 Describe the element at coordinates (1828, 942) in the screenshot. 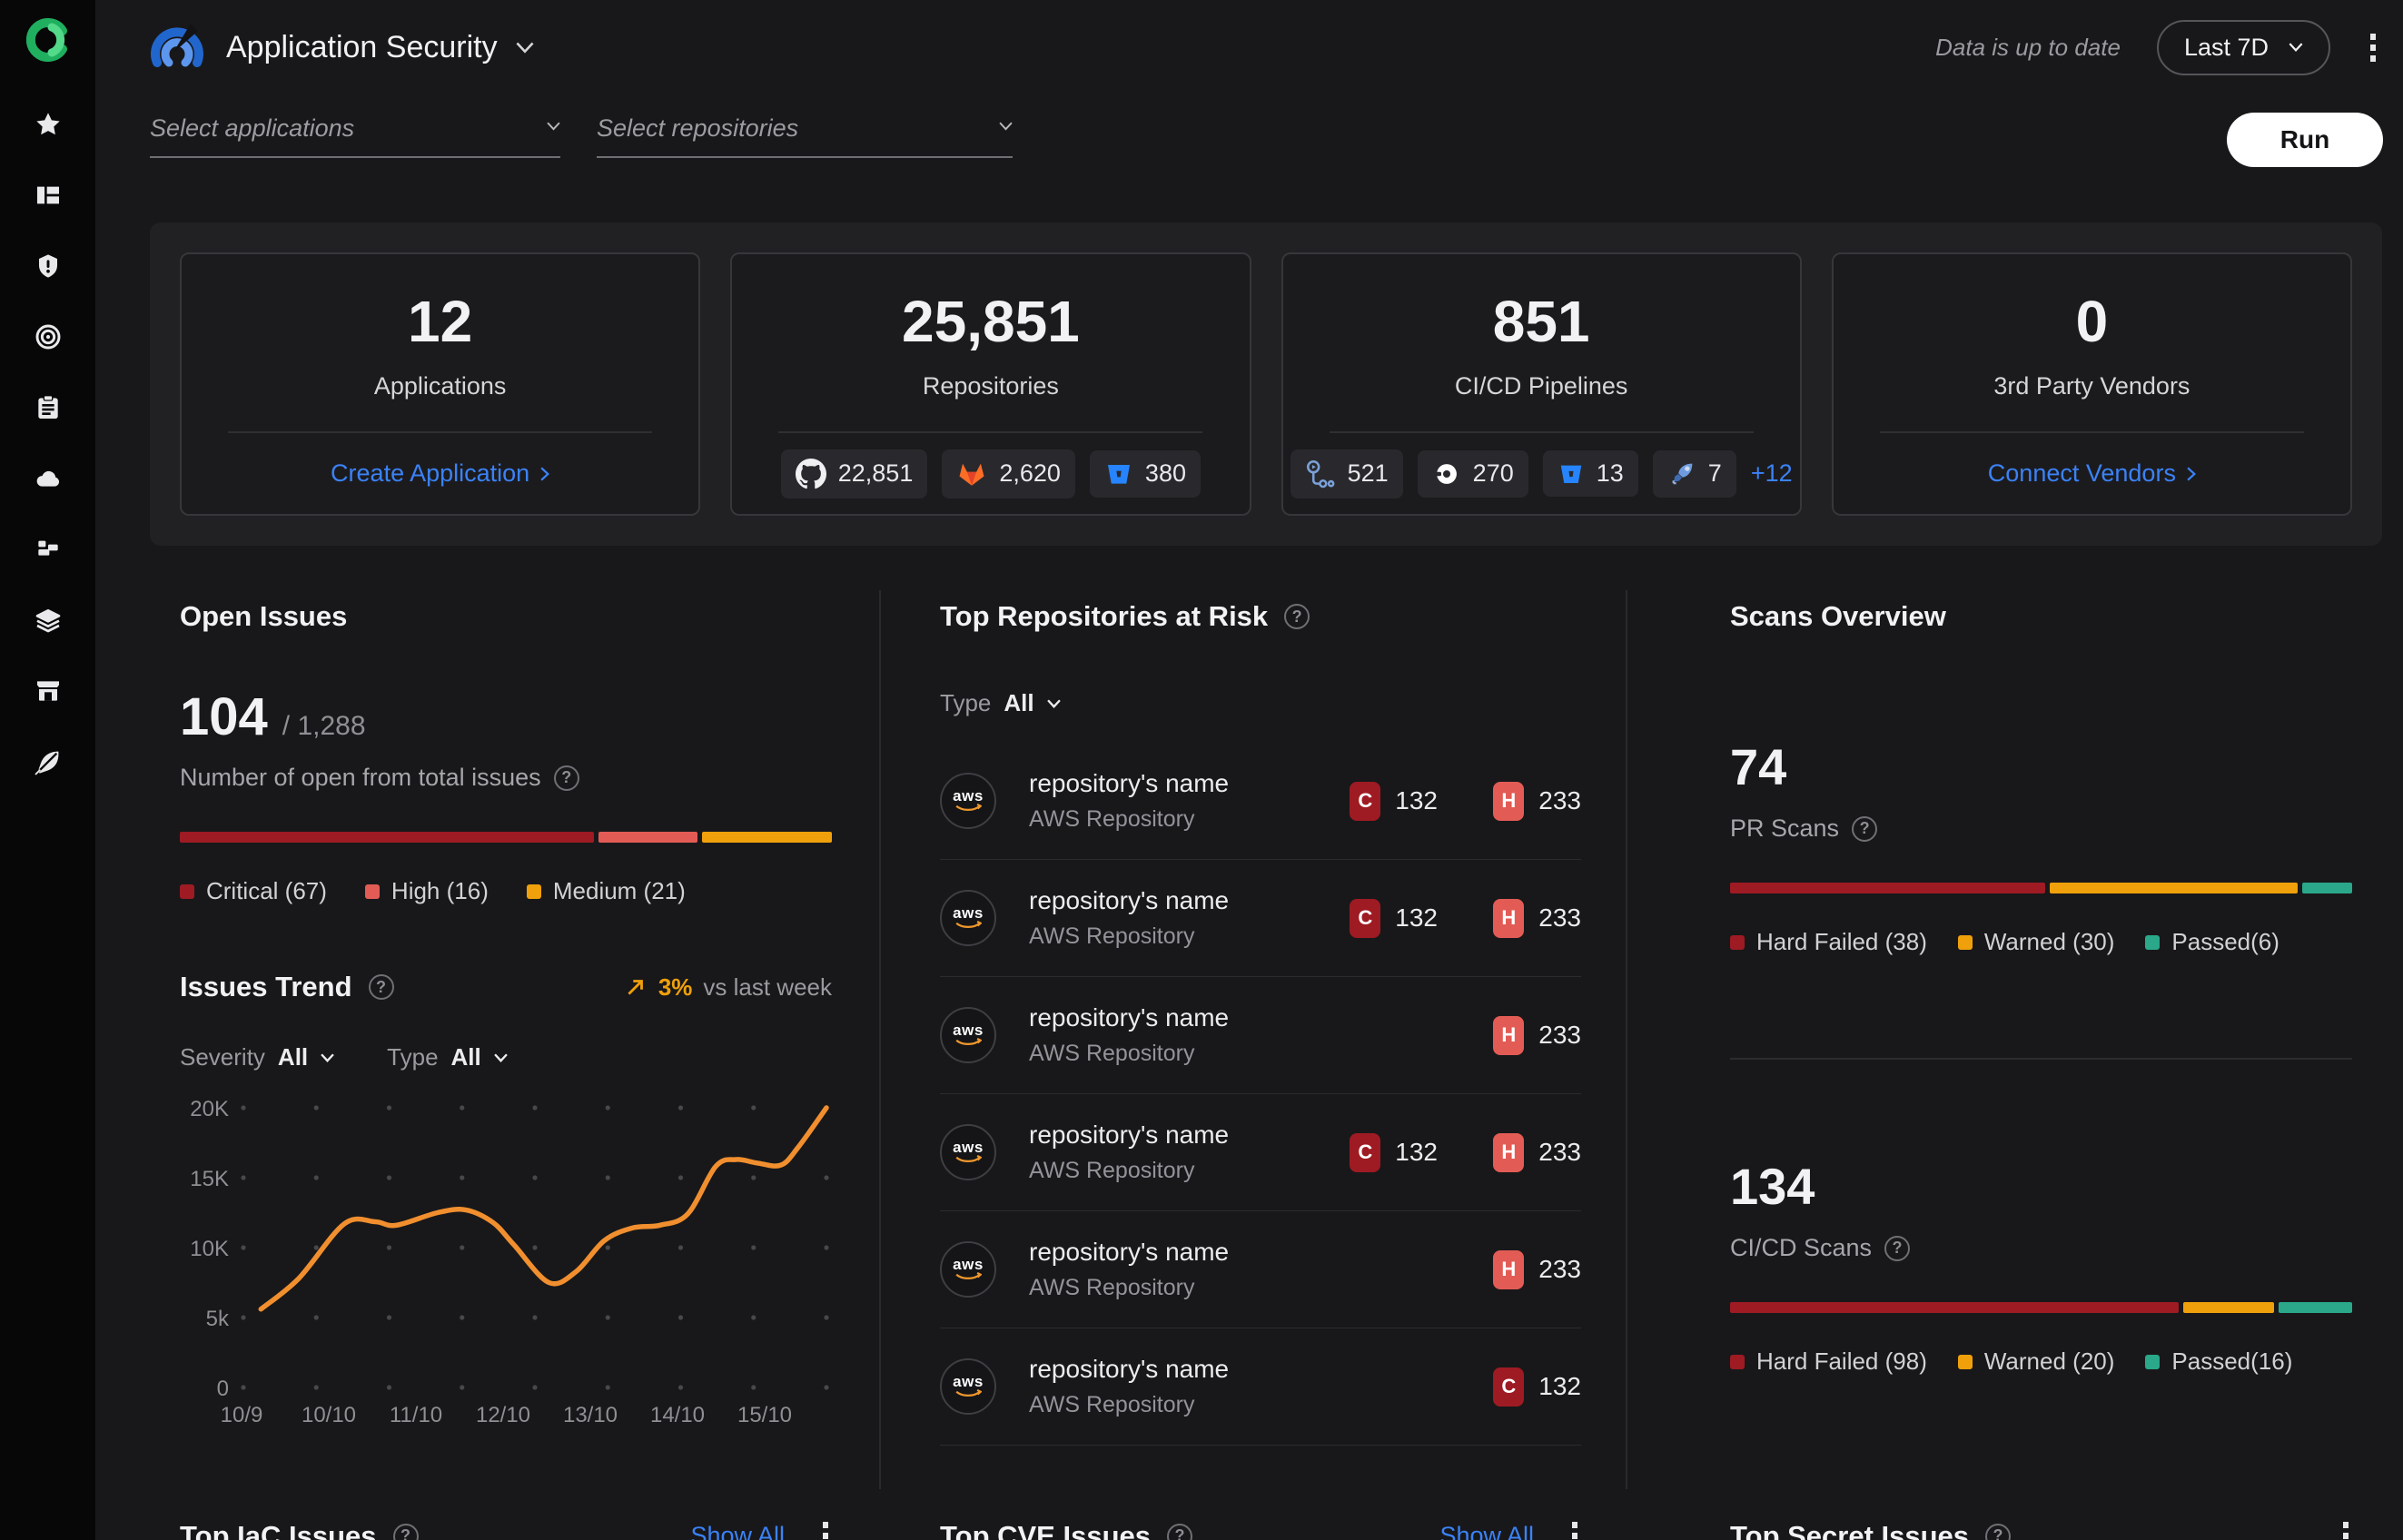

I see `legend-item: Hard Failed (38)` at that location.